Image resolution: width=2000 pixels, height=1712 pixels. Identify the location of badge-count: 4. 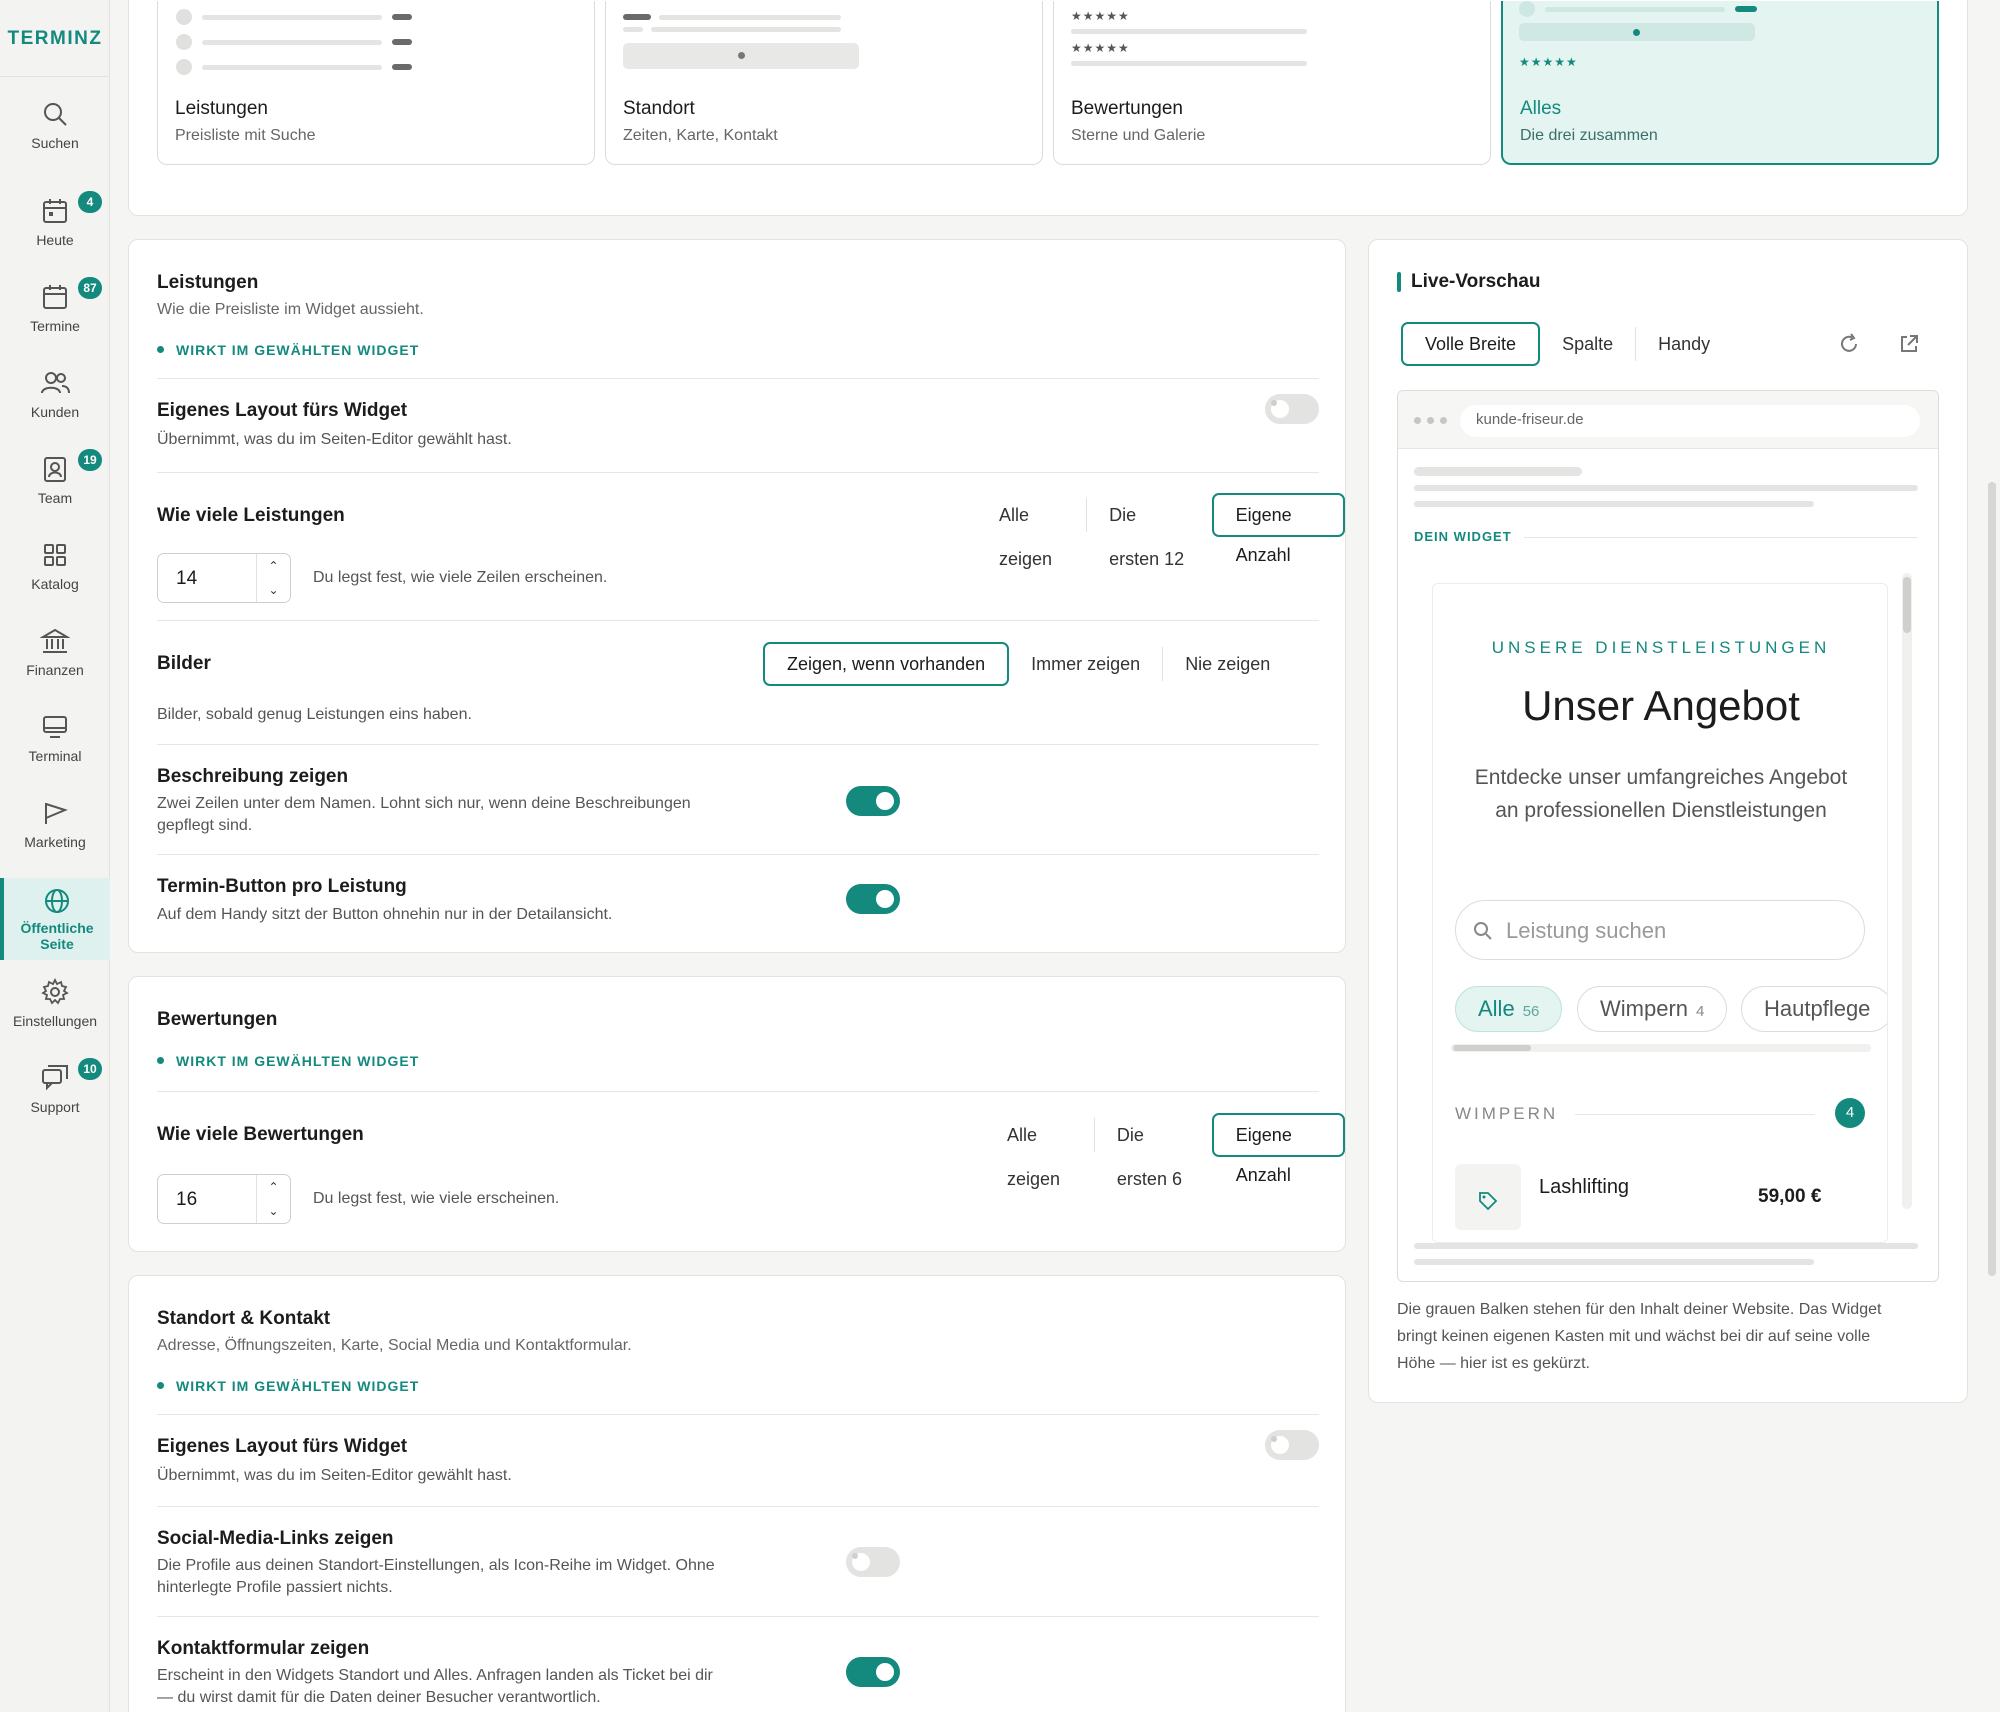
(90, 202).